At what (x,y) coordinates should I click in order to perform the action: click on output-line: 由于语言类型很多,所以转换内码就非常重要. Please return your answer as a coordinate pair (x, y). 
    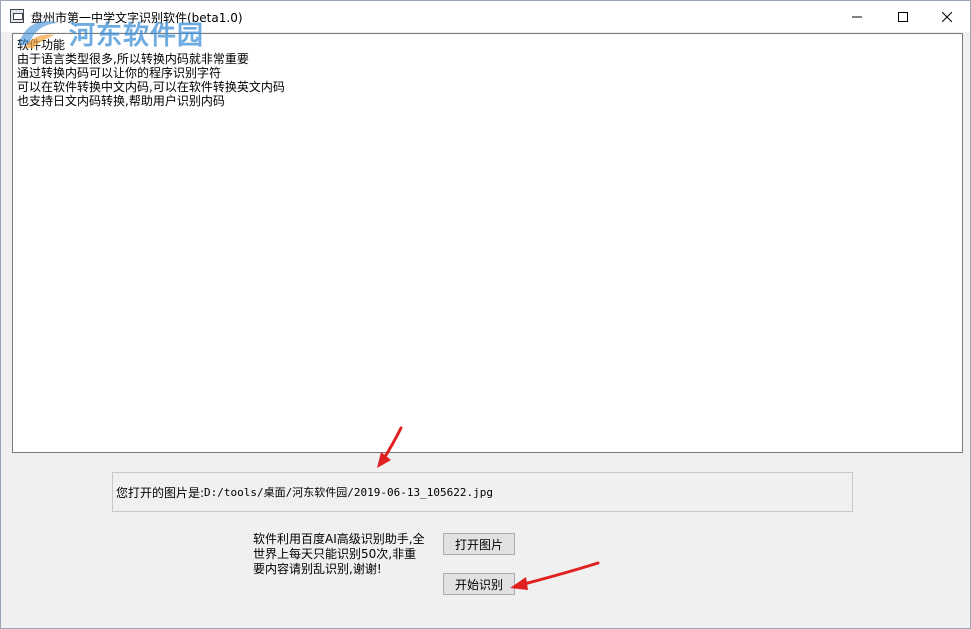
    Looking at the image, I should click on (133, 59).